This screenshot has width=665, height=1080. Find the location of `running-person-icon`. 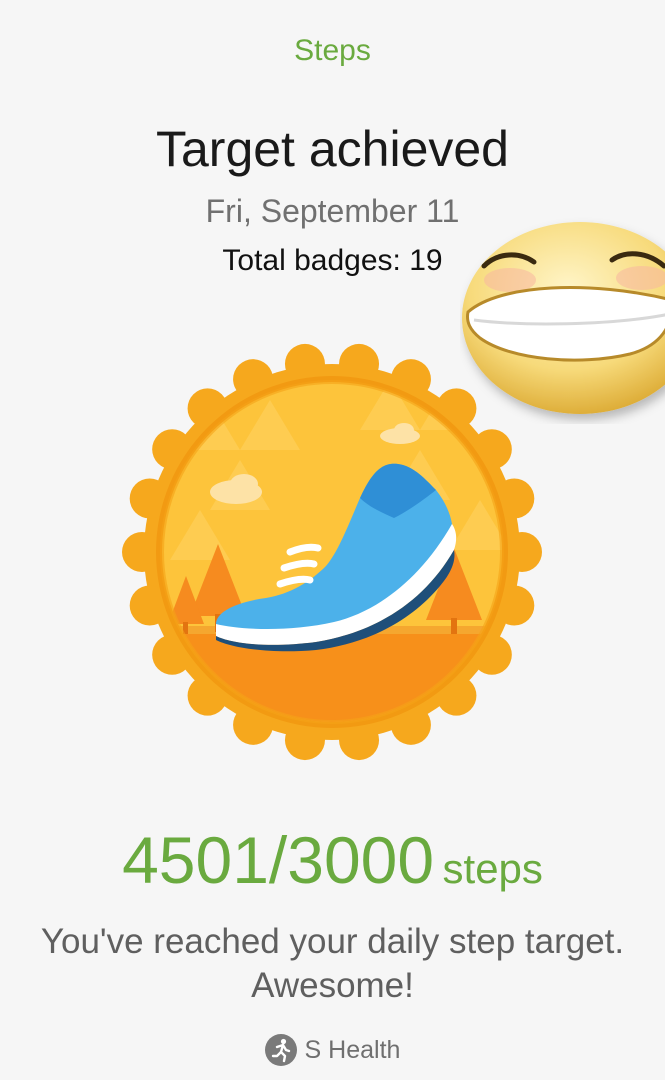

running-person-icon is located at coordinates (280, 1050).